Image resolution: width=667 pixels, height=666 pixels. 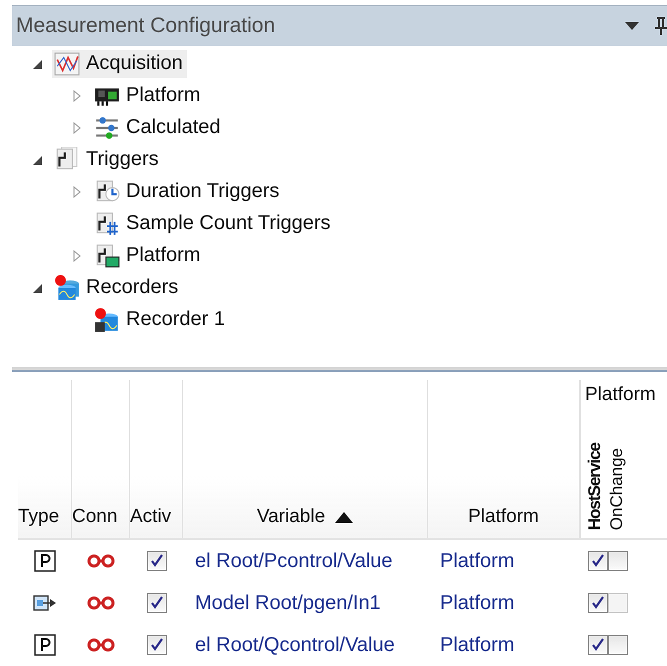 I want to click on column-group-header: Platform, so click(x=621, y=395).